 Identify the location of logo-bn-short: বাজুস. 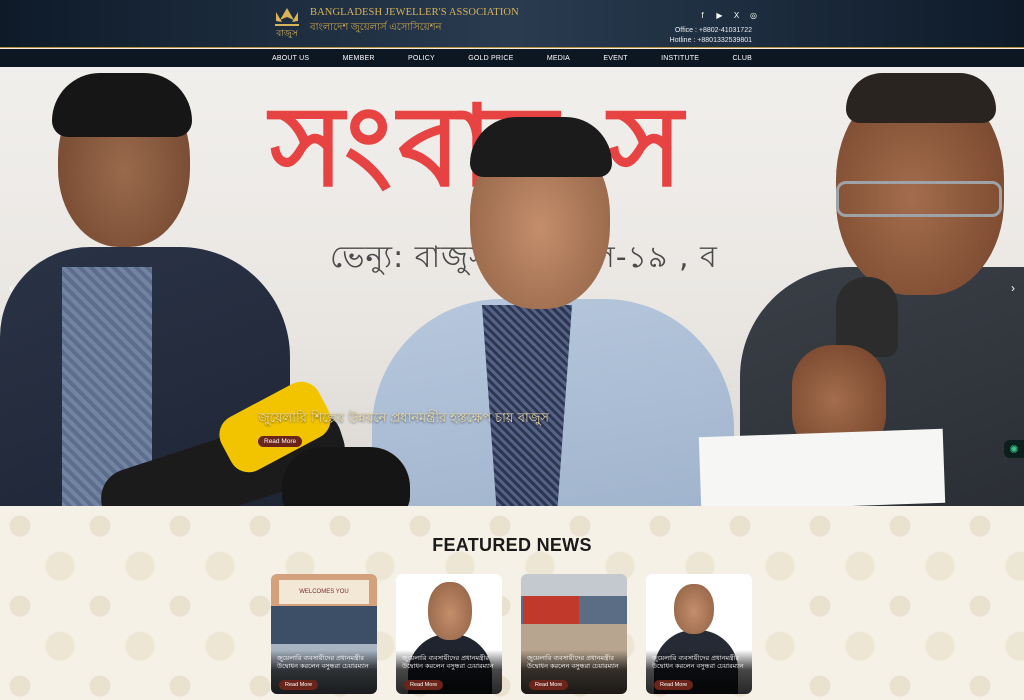
(287, 33).